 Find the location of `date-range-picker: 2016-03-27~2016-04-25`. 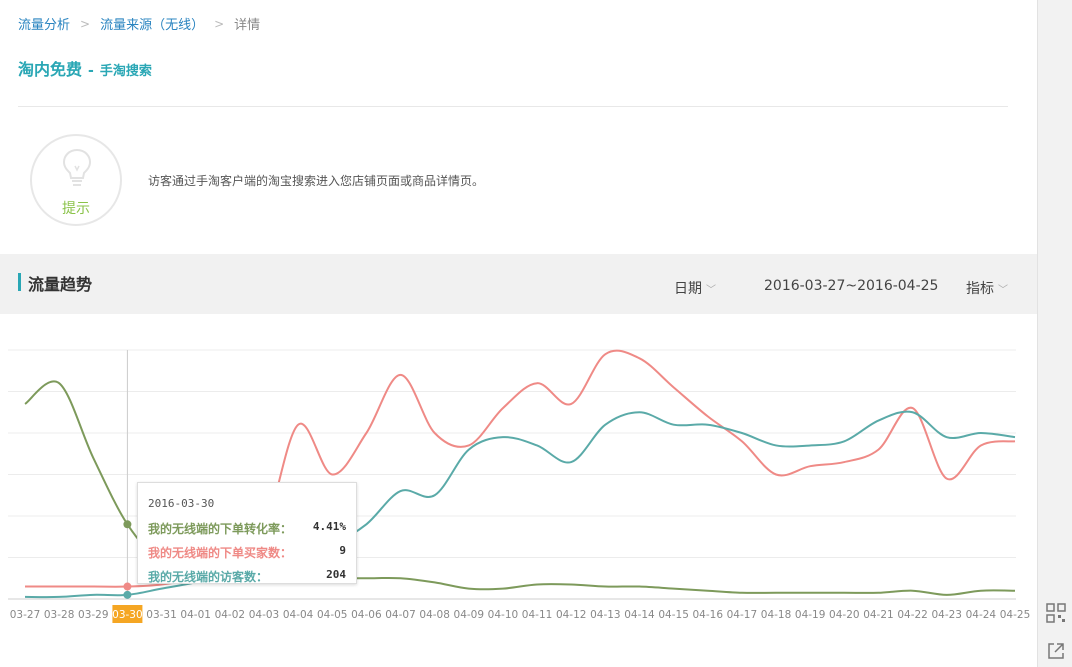

date-range-picker: 2016-03-27~2016-04-25 is located at coordinates (851, 286).